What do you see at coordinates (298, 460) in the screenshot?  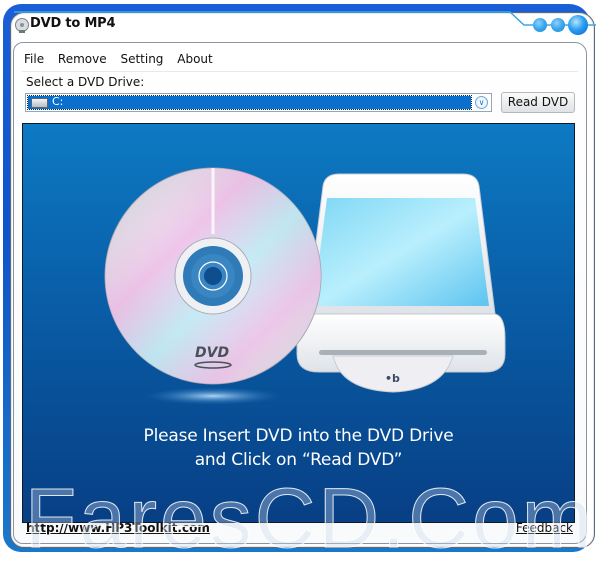 I see `insert-dvd-message-line2: and Click on “Read DVD”` at bounding box center [298, 460].